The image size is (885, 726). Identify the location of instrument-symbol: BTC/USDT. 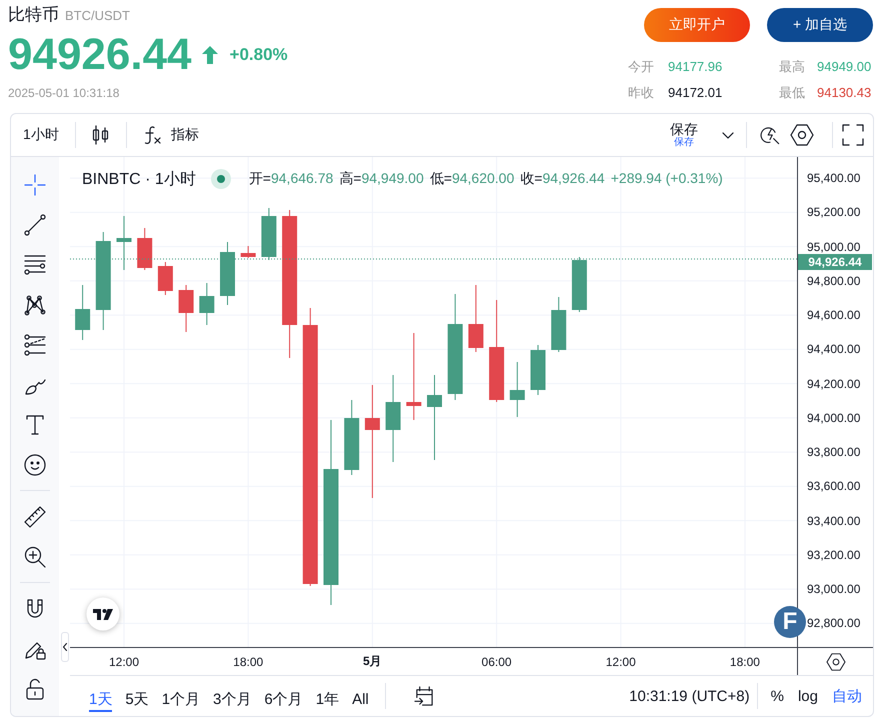
(97, 15).